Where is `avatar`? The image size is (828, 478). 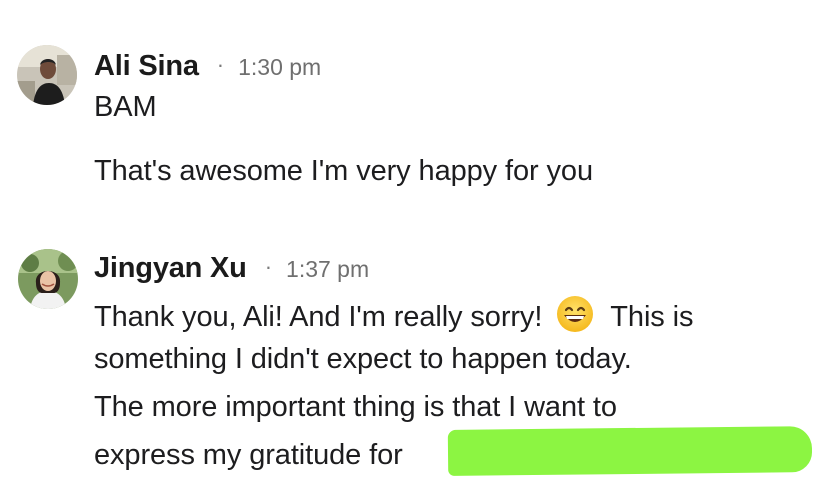
avatar is located at coordinates (48, 279).